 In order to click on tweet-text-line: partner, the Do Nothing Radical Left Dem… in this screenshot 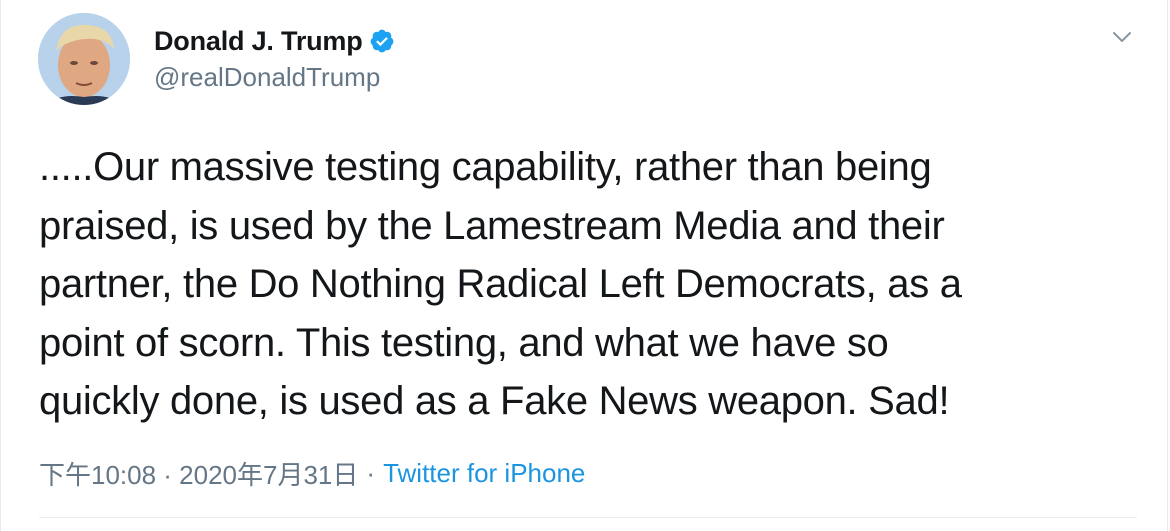, I will do `click(500, 284)`.